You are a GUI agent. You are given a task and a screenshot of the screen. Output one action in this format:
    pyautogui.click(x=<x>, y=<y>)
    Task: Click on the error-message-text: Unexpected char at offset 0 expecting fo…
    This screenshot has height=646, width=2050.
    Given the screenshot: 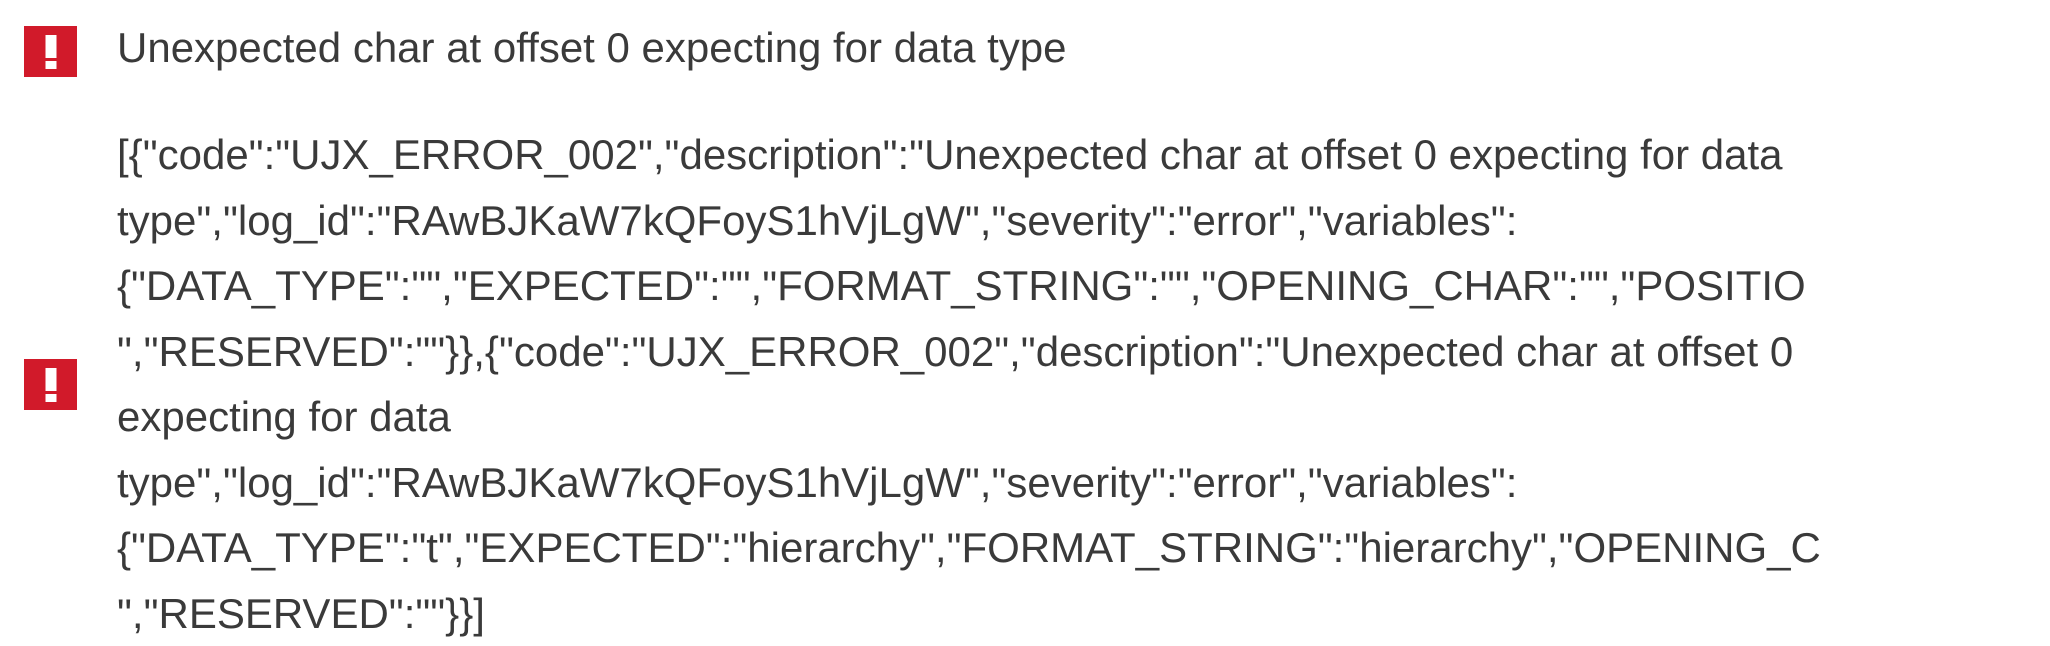 What is the action you would take?
    pyautogui.click(x=592, y=47)
    